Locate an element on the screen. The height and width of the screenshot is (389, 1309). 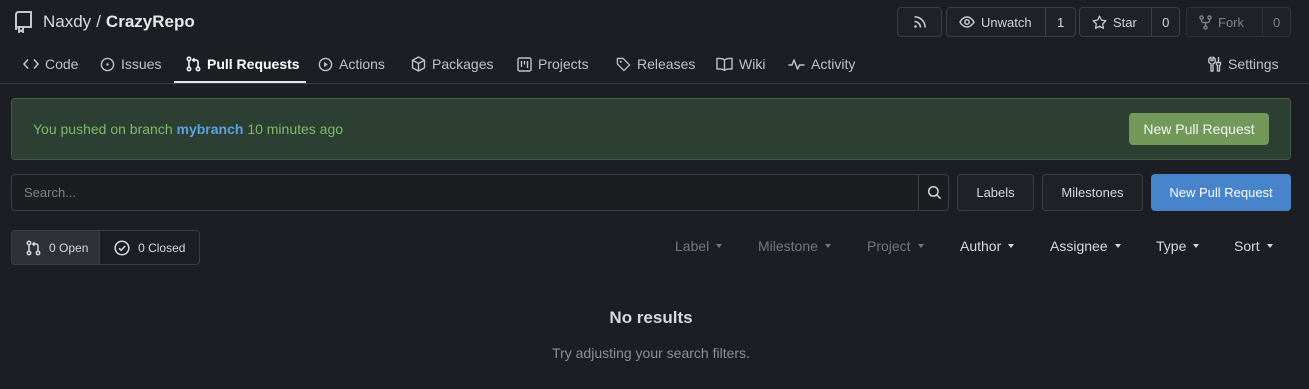
new-pull-request-button: New Pull Request is located at coordinates (1221, 192).